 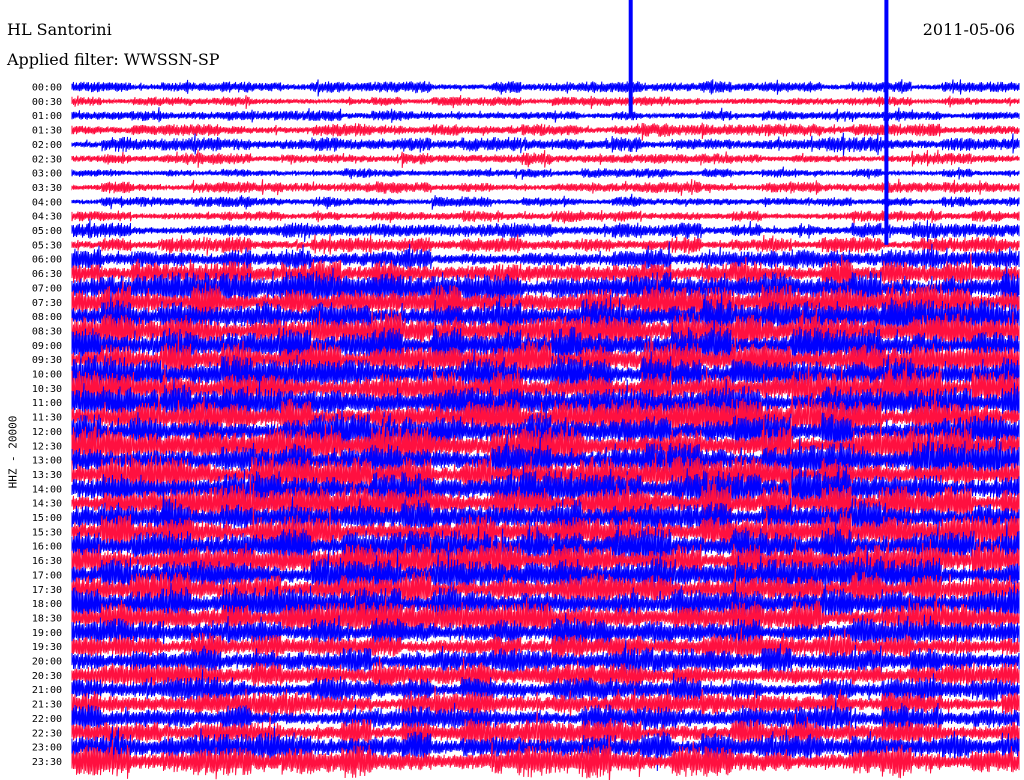 What do you see at coordinates (47, 561) in the screenshot?
I see `time-tick-label: 16:30` at bounding box center [47, 561].